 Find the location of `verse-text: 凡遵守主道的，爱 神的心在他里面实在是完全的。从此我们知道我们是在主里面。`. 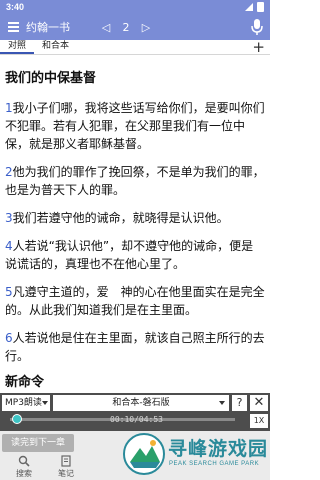

verse-text: 凡遵守主道的，爱 神的心在他里面实在是完全的。从此我们知道我们是在主里面。 is located at coordinates (135, 301).